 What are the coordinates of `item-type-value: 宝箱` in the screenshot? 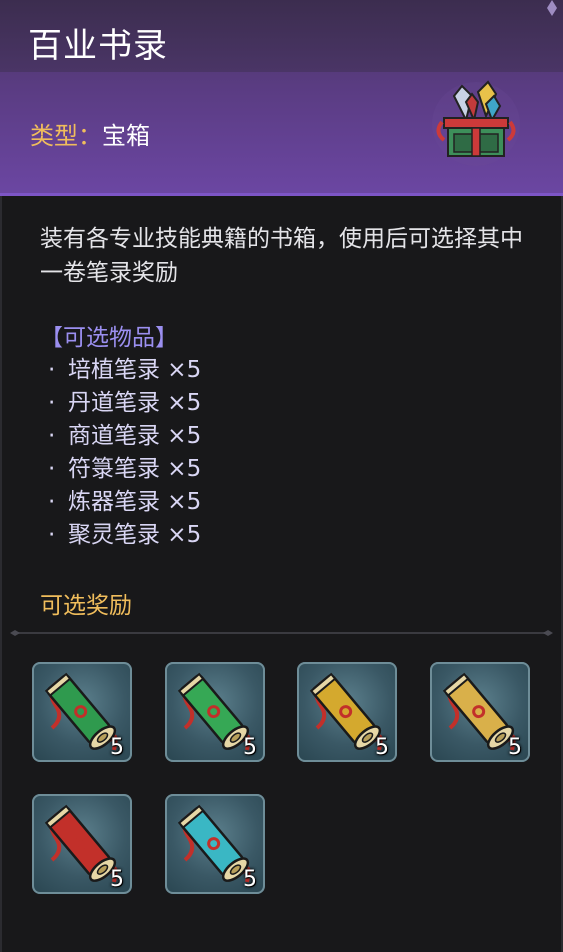 It's located at (126, 136).